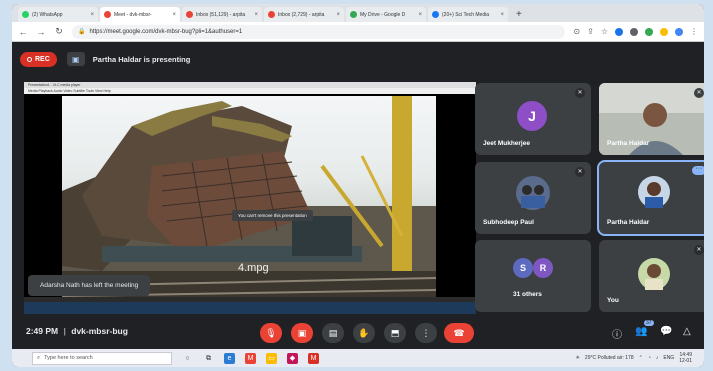 This screenshot has height=371, width=713. What do you see at coordinates (609, 358) in the screenshot?
I see `weather-text: 29°C Polluted air: 178` at bounding box center [609, 358].